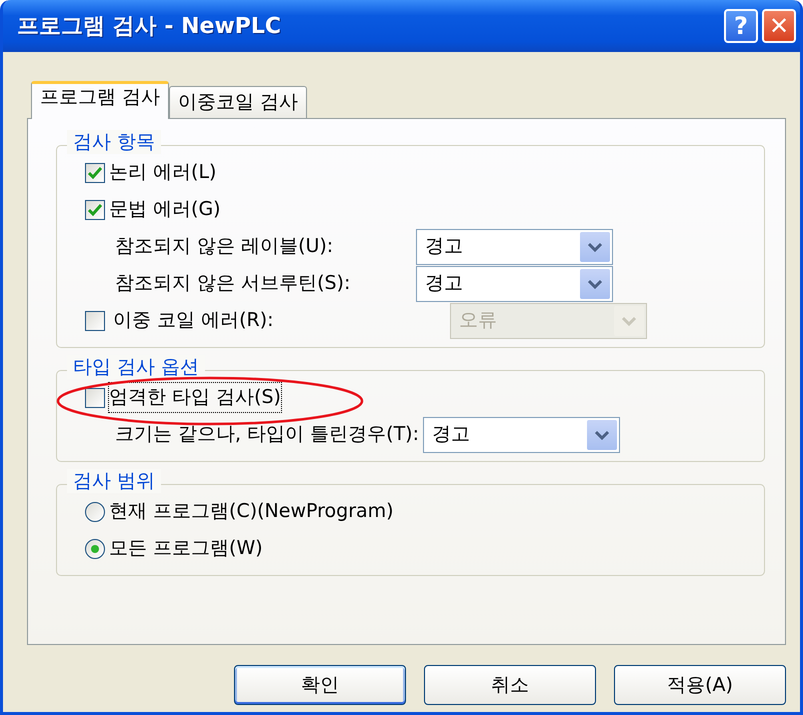 This screenshot has width=803, height=715. Describe the element at coordinates (114, 142) in the screenshot. I see `group-title: 검사 항목` at that location.